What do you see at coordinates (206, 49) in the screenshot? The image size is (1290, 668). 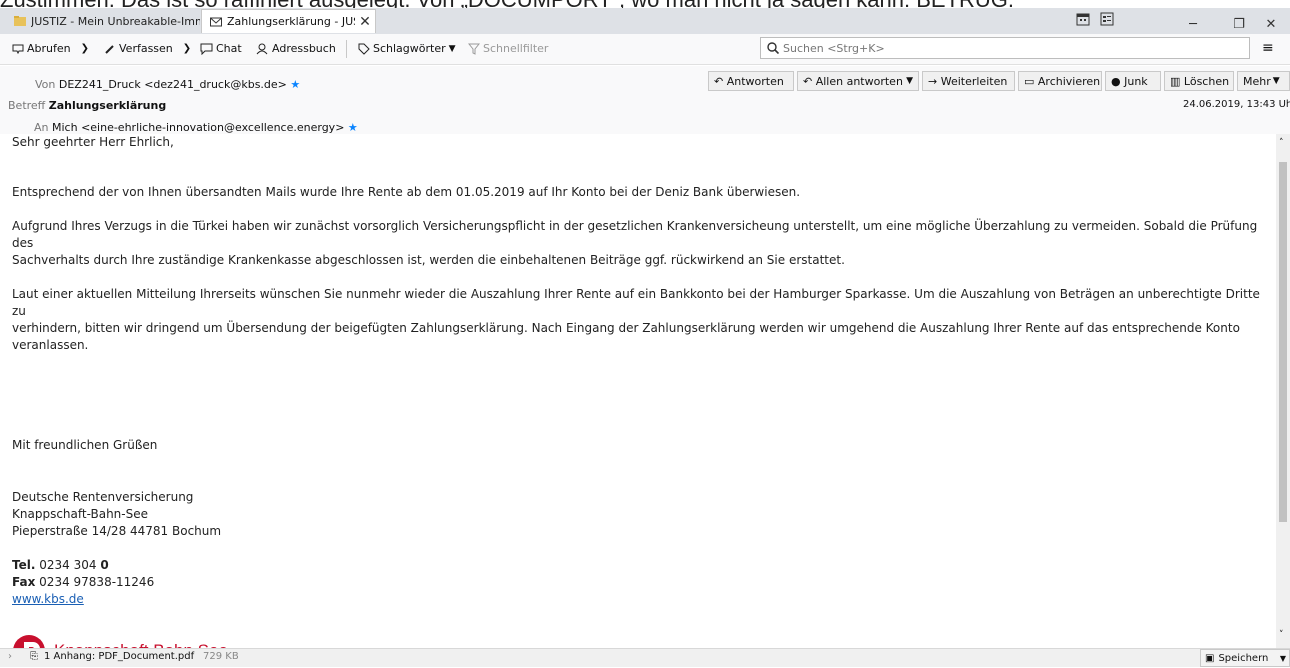 I see `chat-icon` at bounding box center [206, 49].